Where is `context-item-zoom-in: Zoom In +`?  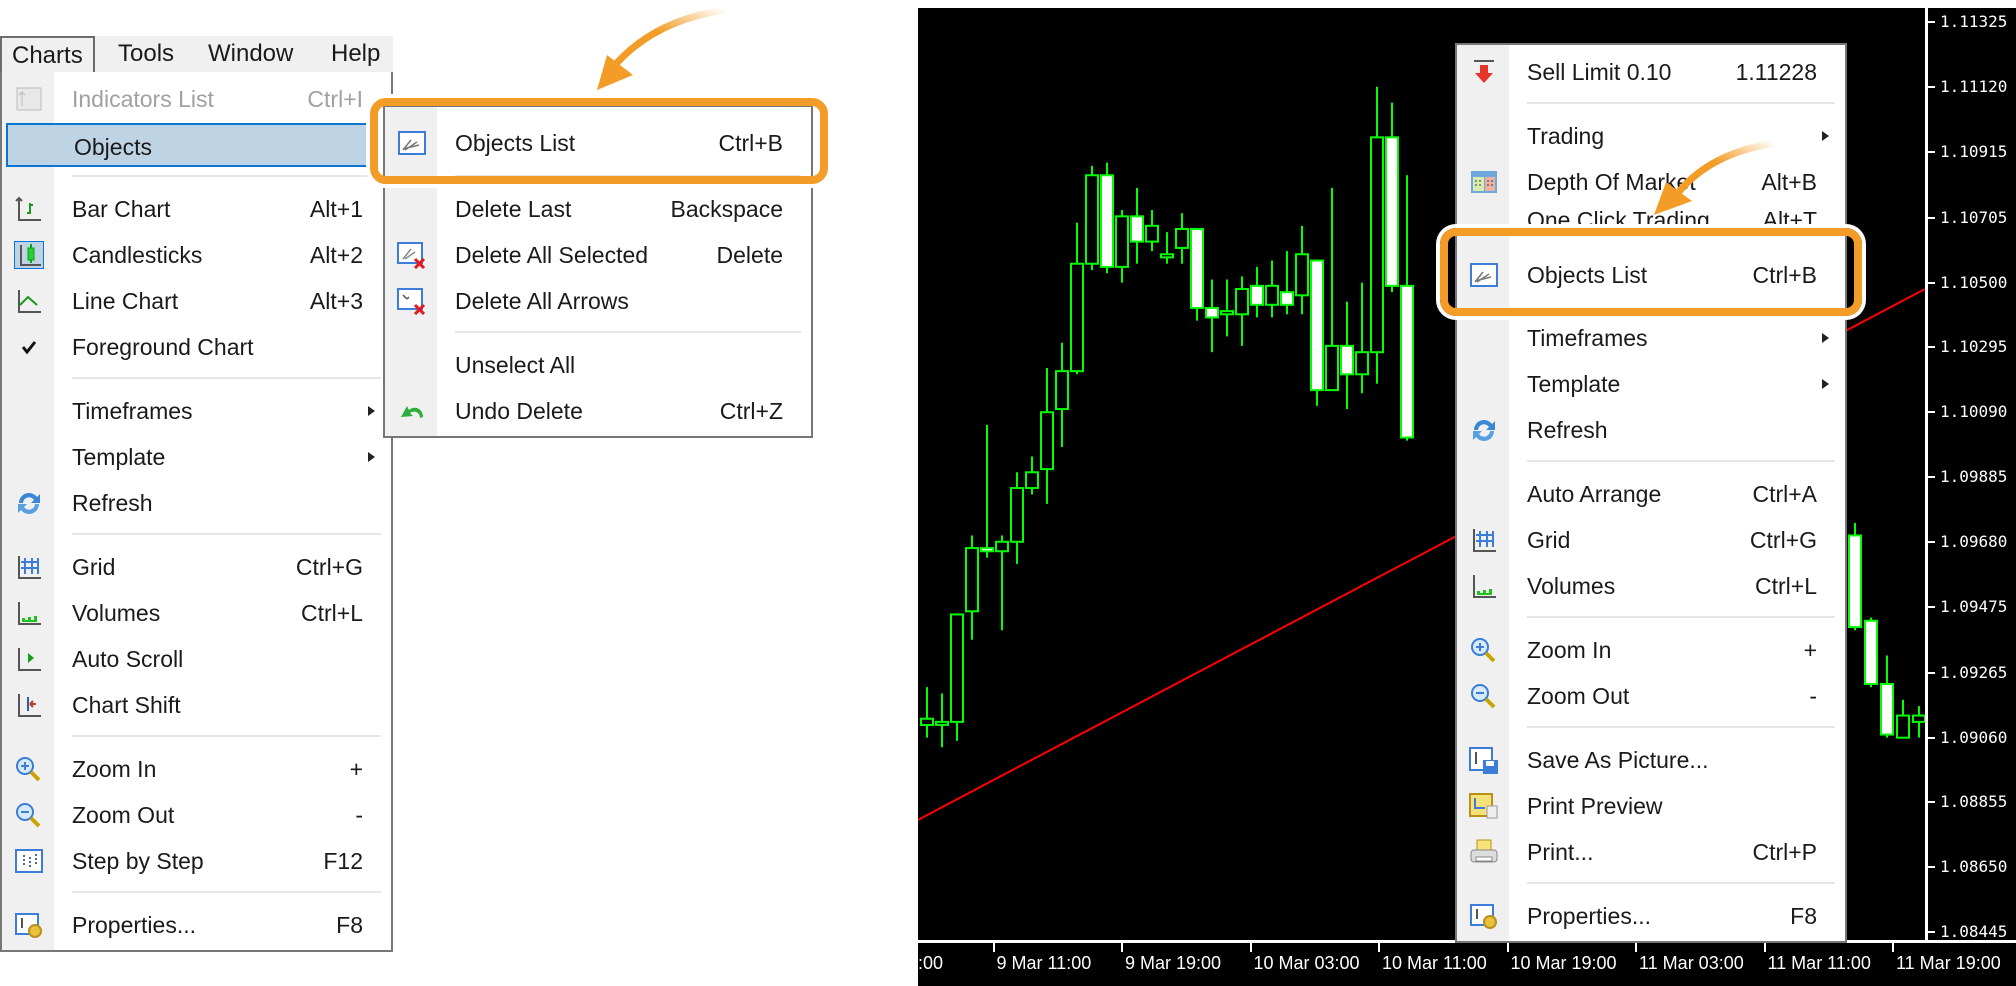 context-item-zoom-in: Zoom In + is located at coordinates (1651, 650).